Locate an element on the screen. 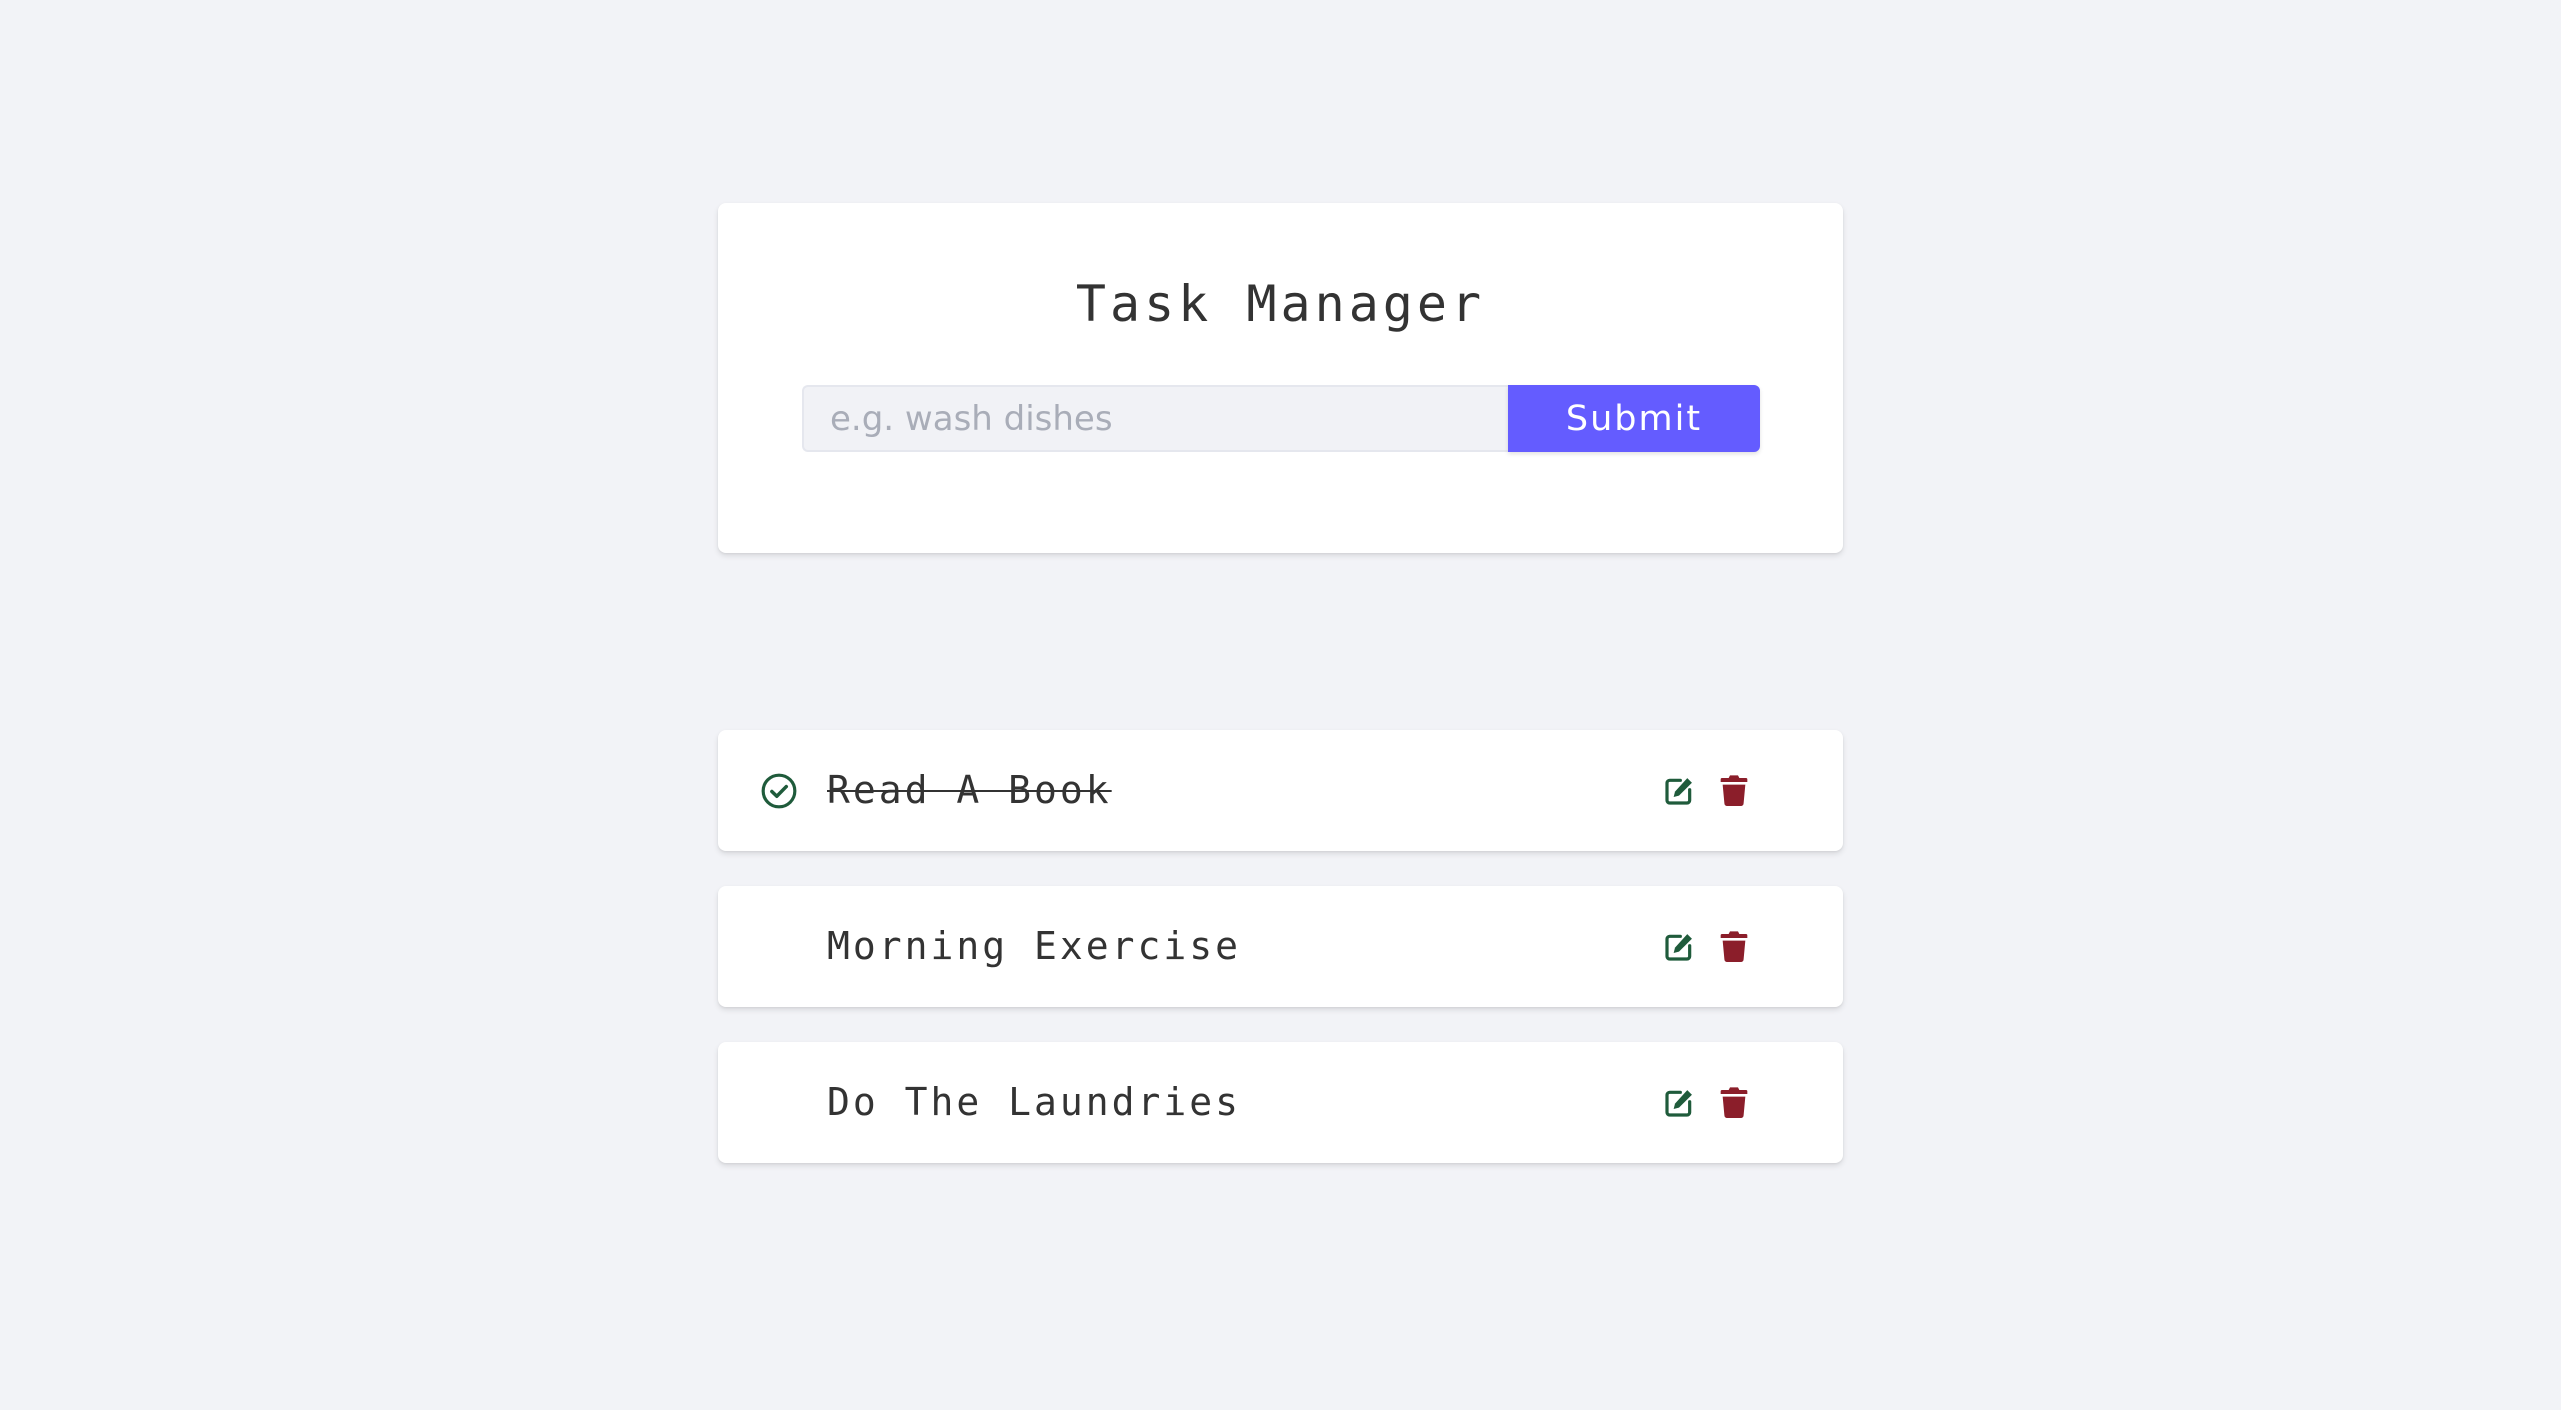 Image resolution: width=2561 pixels, height=1410 pixels. task-name: Read A Book is located at coordinates (969, 790).